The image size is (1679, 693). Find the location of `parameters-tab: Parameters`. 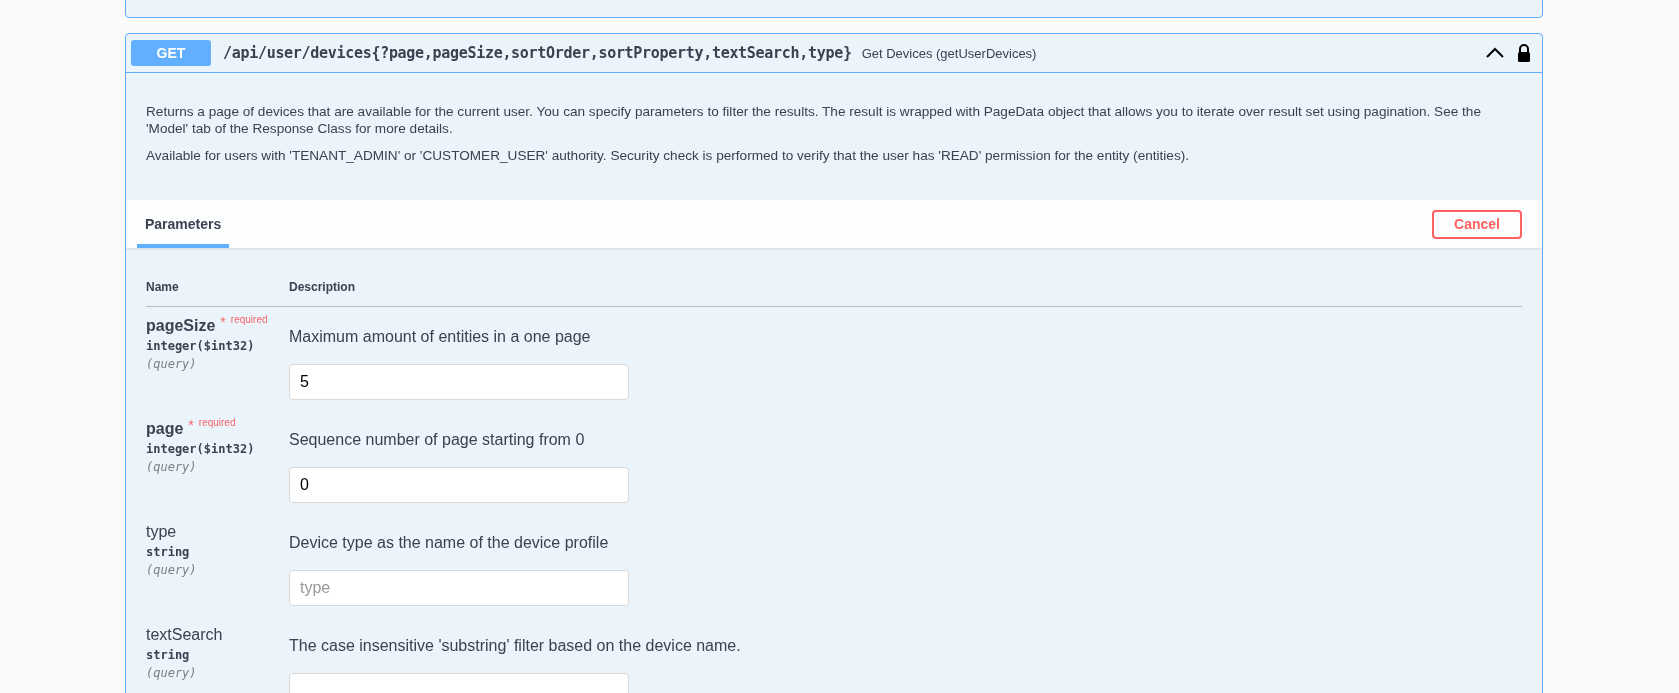

parameters-tab: Parameters is located at coordinates (183, 224).